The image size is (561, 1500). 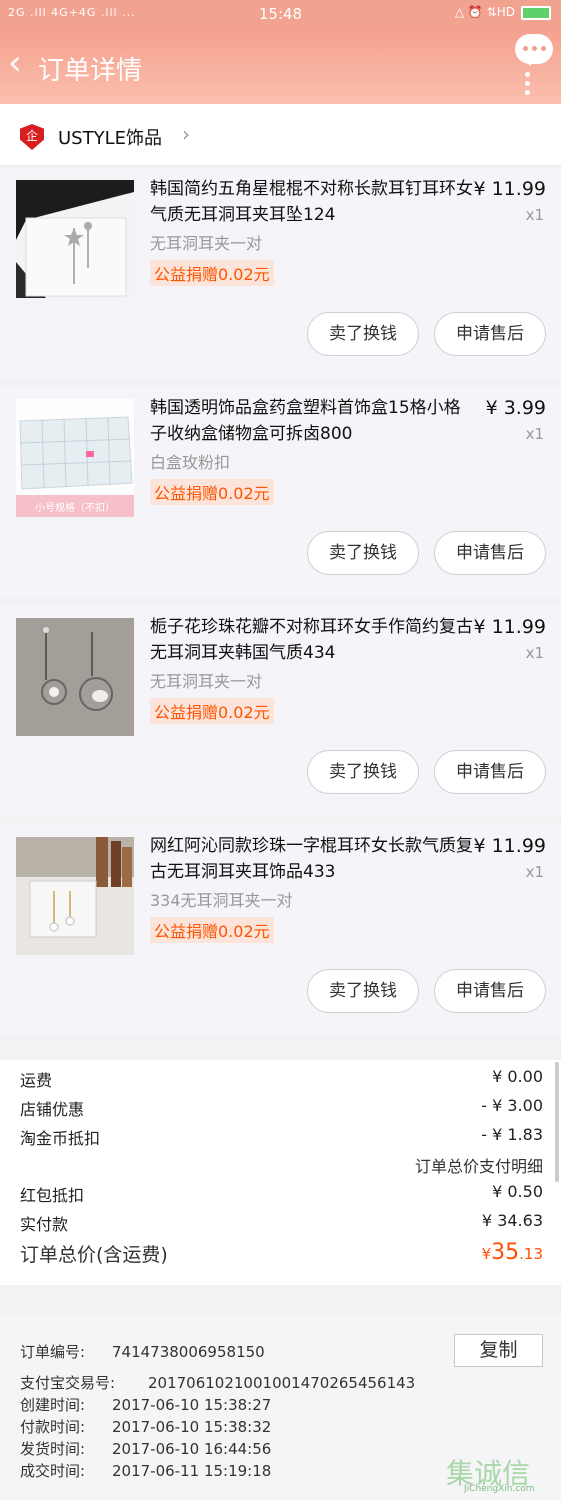 I want to click on shop-badge-icon: 企, so click(x=32, y=137).